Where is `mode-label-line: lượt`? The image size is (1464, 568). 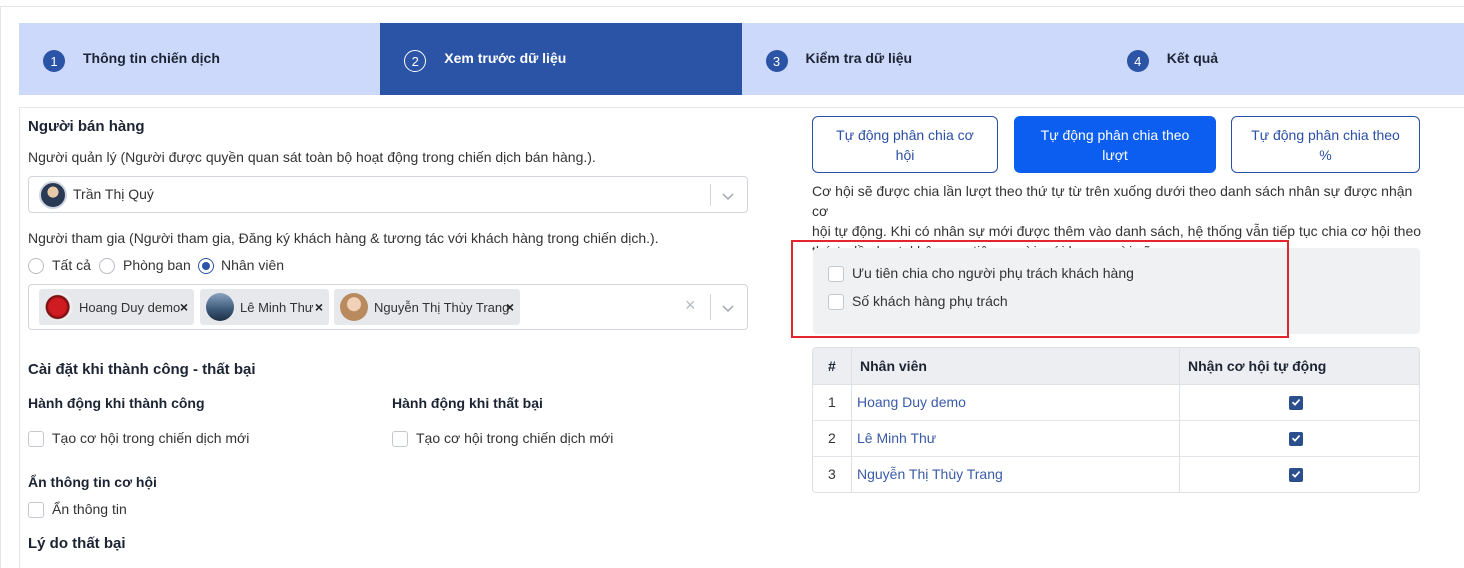 mode-label-line: lượt is located at coordinates (1115, 155).